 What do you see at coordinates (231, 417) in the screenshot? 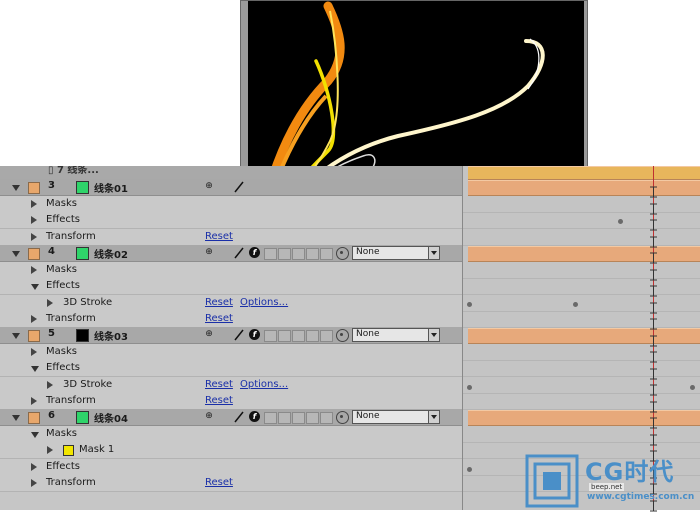
I see `layer-row: 6 线条04 ⊕ f None` at bounding box center [231, 417].